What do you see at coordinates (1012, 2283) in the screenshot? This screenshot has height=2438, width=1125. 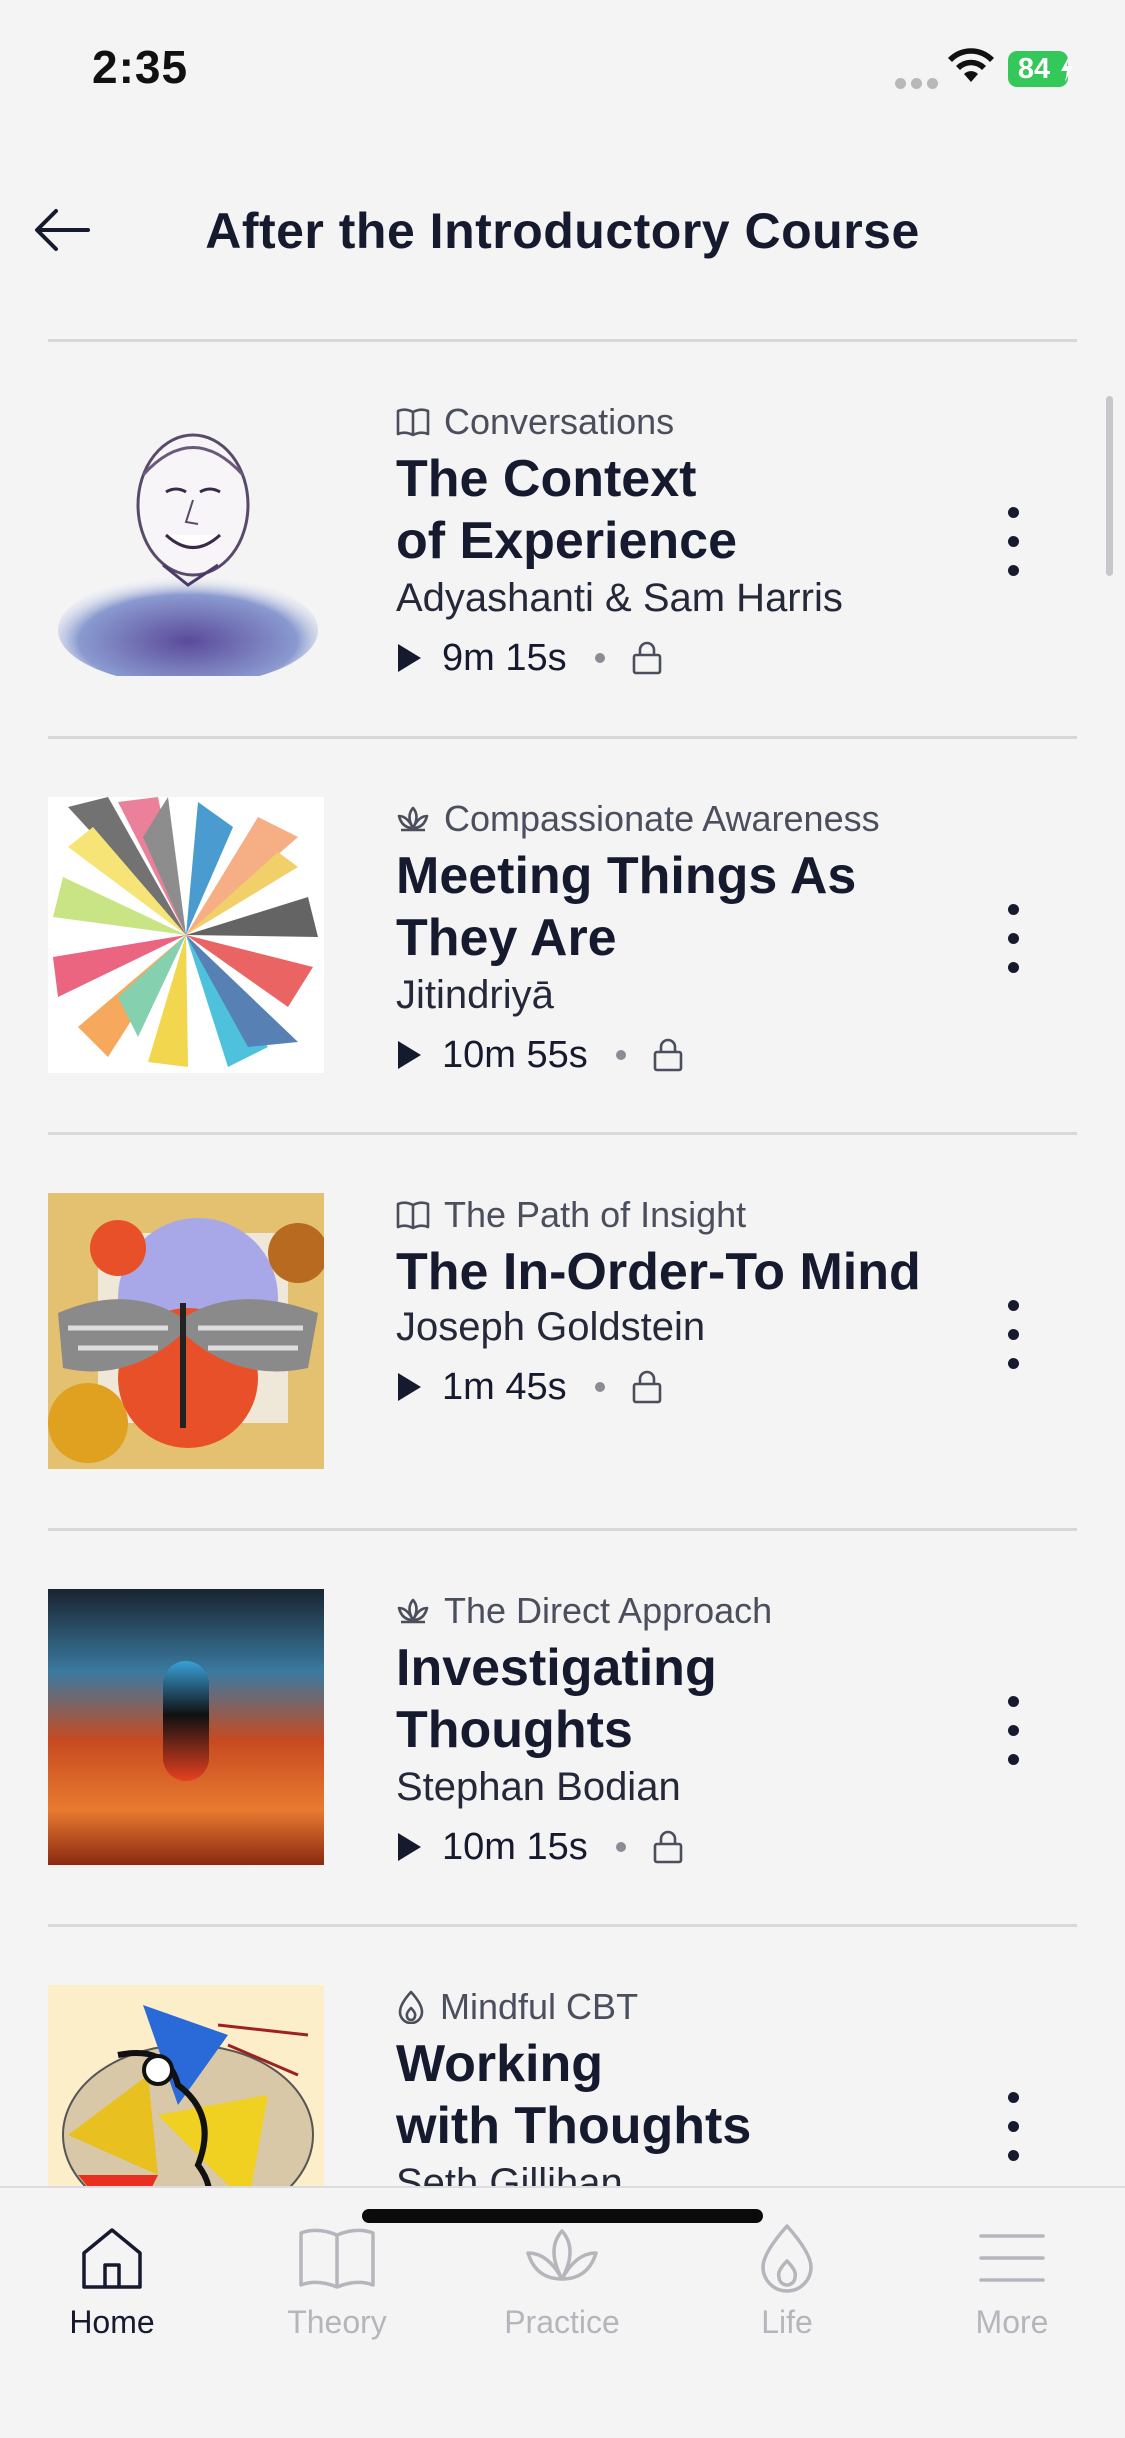 I see `tab-more: More` at bounding box center [1012, 2283].